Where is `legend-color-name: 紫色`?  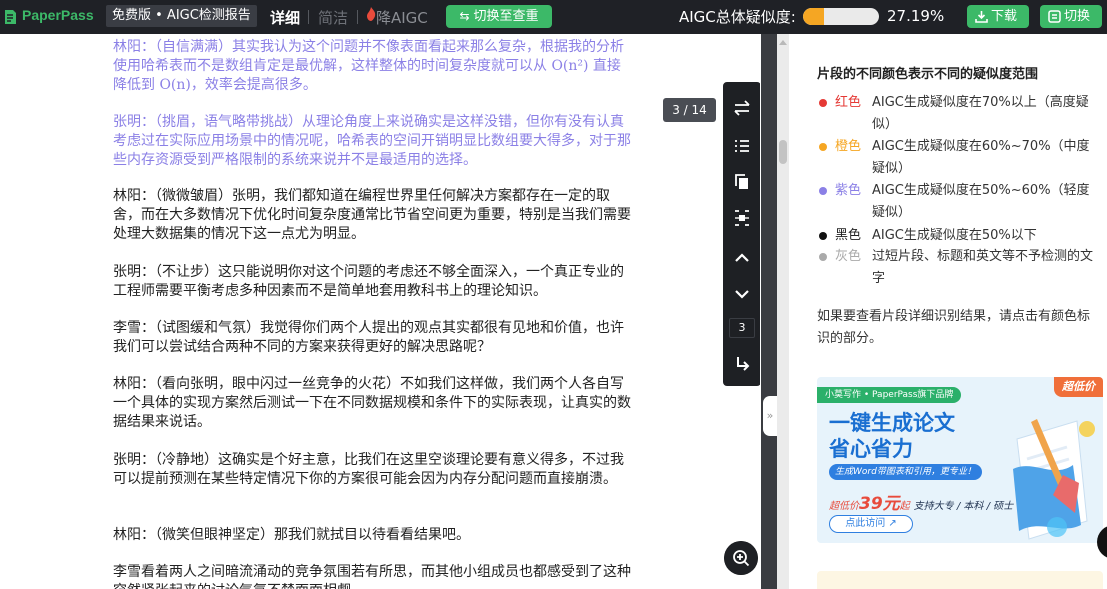
legend-color-name: 紫色 is located at coordinates (848, 190).